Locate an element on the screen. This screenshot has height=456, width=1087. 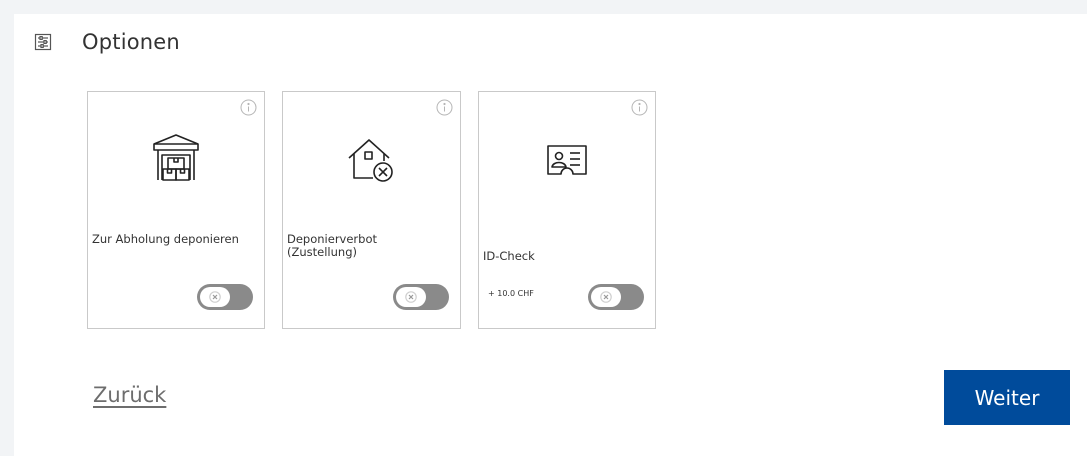
next-button: Weiter is located at coordinates (1007, 397).